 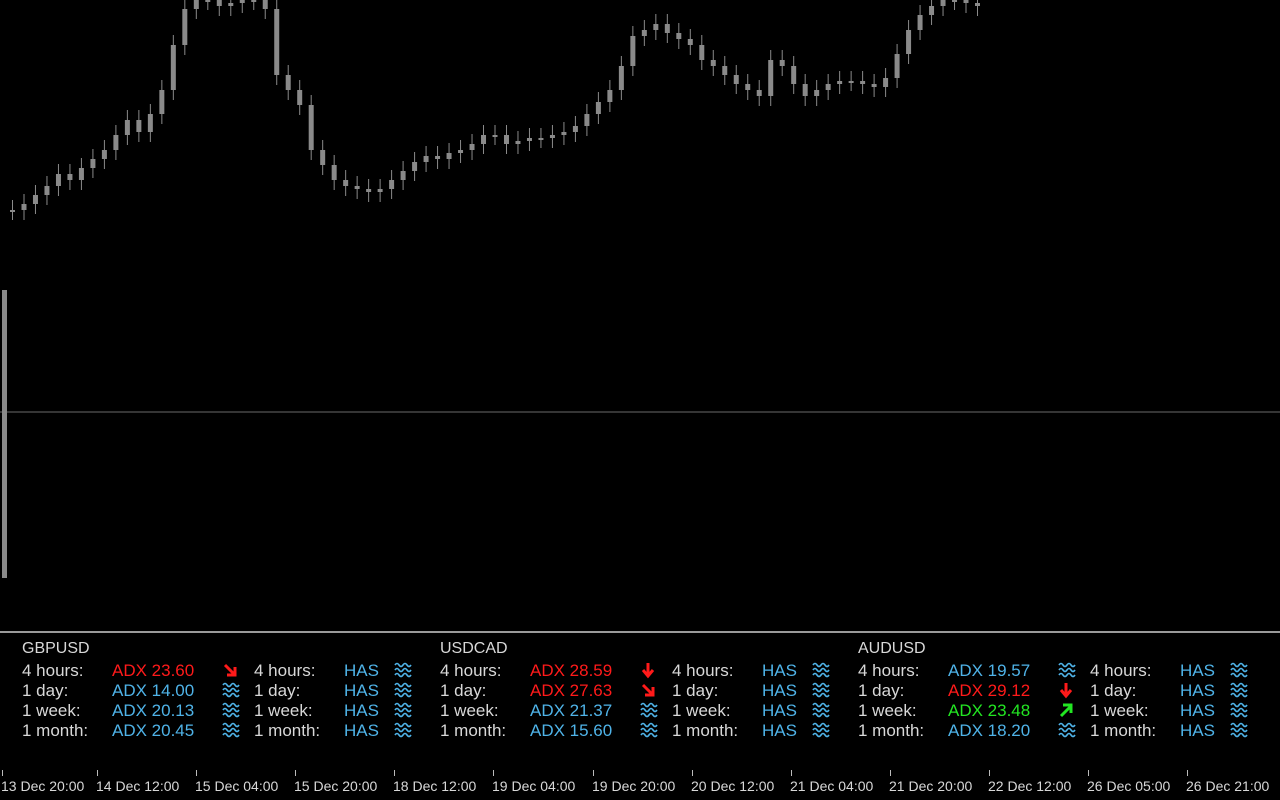 I want to click on adx-value: ADX 15.60, so click(x=571, y=730).